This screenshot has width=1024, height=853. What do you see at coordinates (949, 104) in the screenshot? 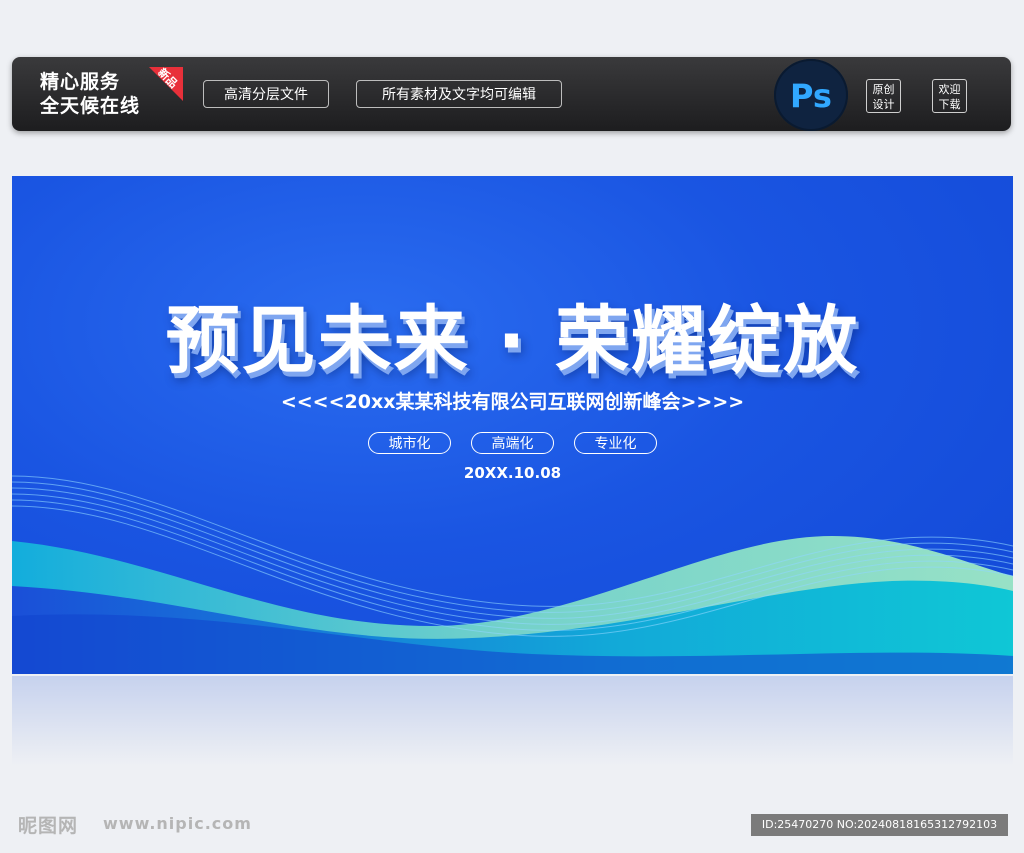
I see `download-line-2: 下载` at bounding box center [949, 104].